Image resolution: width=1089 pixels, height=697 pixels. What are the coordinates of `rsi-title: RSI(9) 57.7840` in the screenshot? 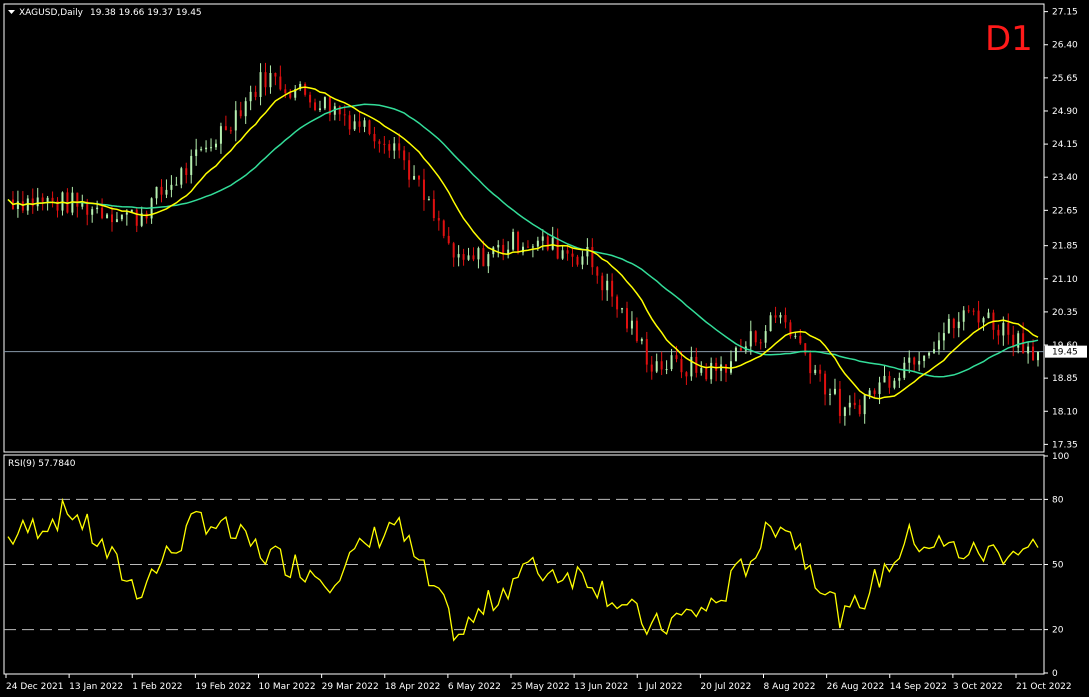 It's located at (42, 464).